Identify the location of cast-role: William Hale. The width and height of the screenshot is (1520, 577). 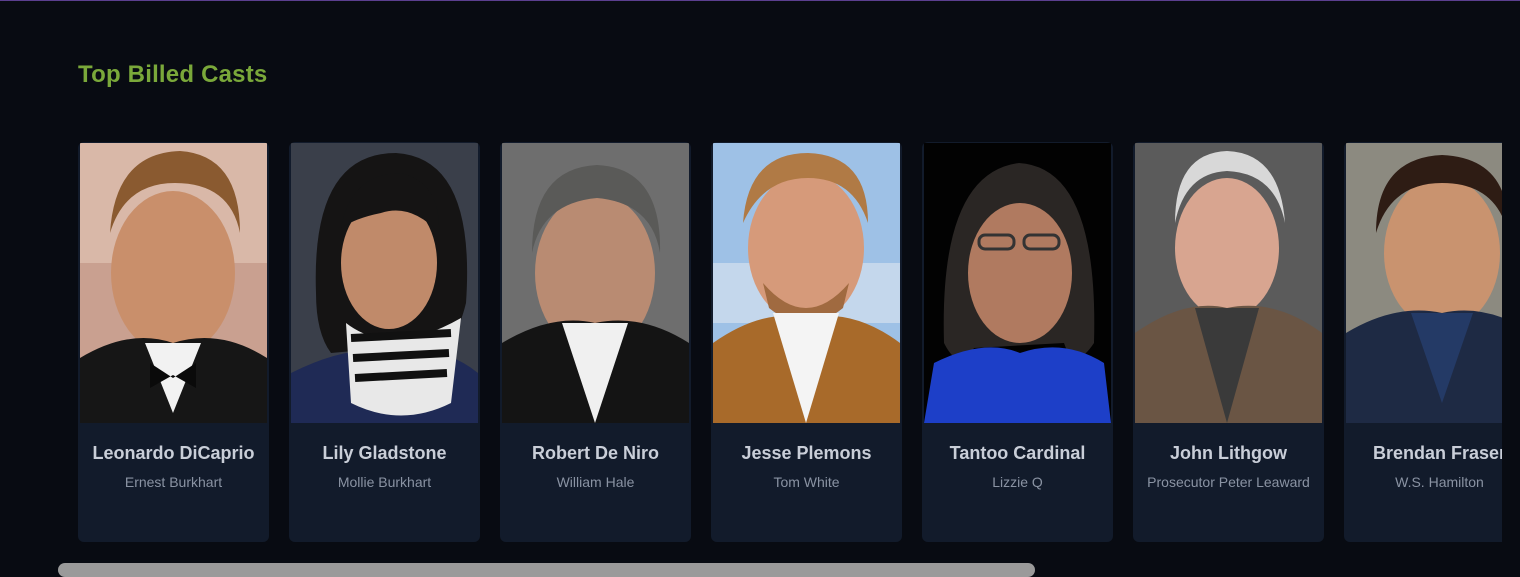
(595, 482).